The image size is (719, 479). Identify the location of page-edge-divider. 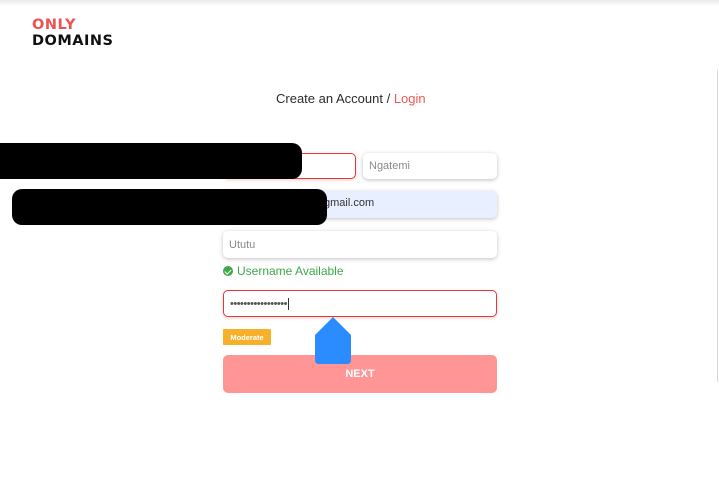
(717, 226).